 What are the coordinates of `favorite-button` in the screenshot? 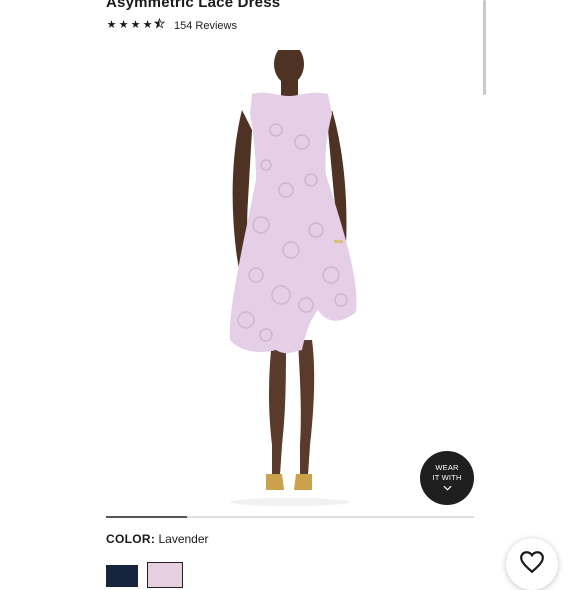 It's located at (532, 564).